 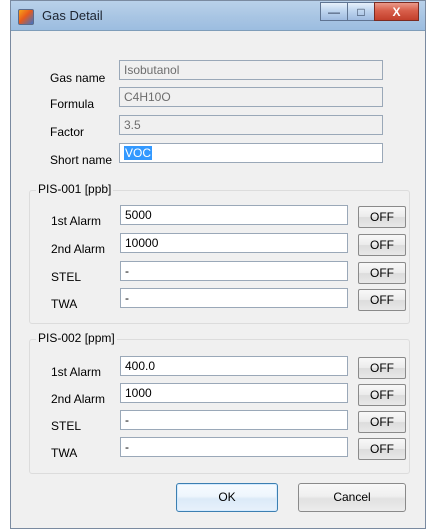 What do you see at coordinates (72, 104) in the screenshot?
I see `formula-label: Formula` at bounding box center [72, 104].